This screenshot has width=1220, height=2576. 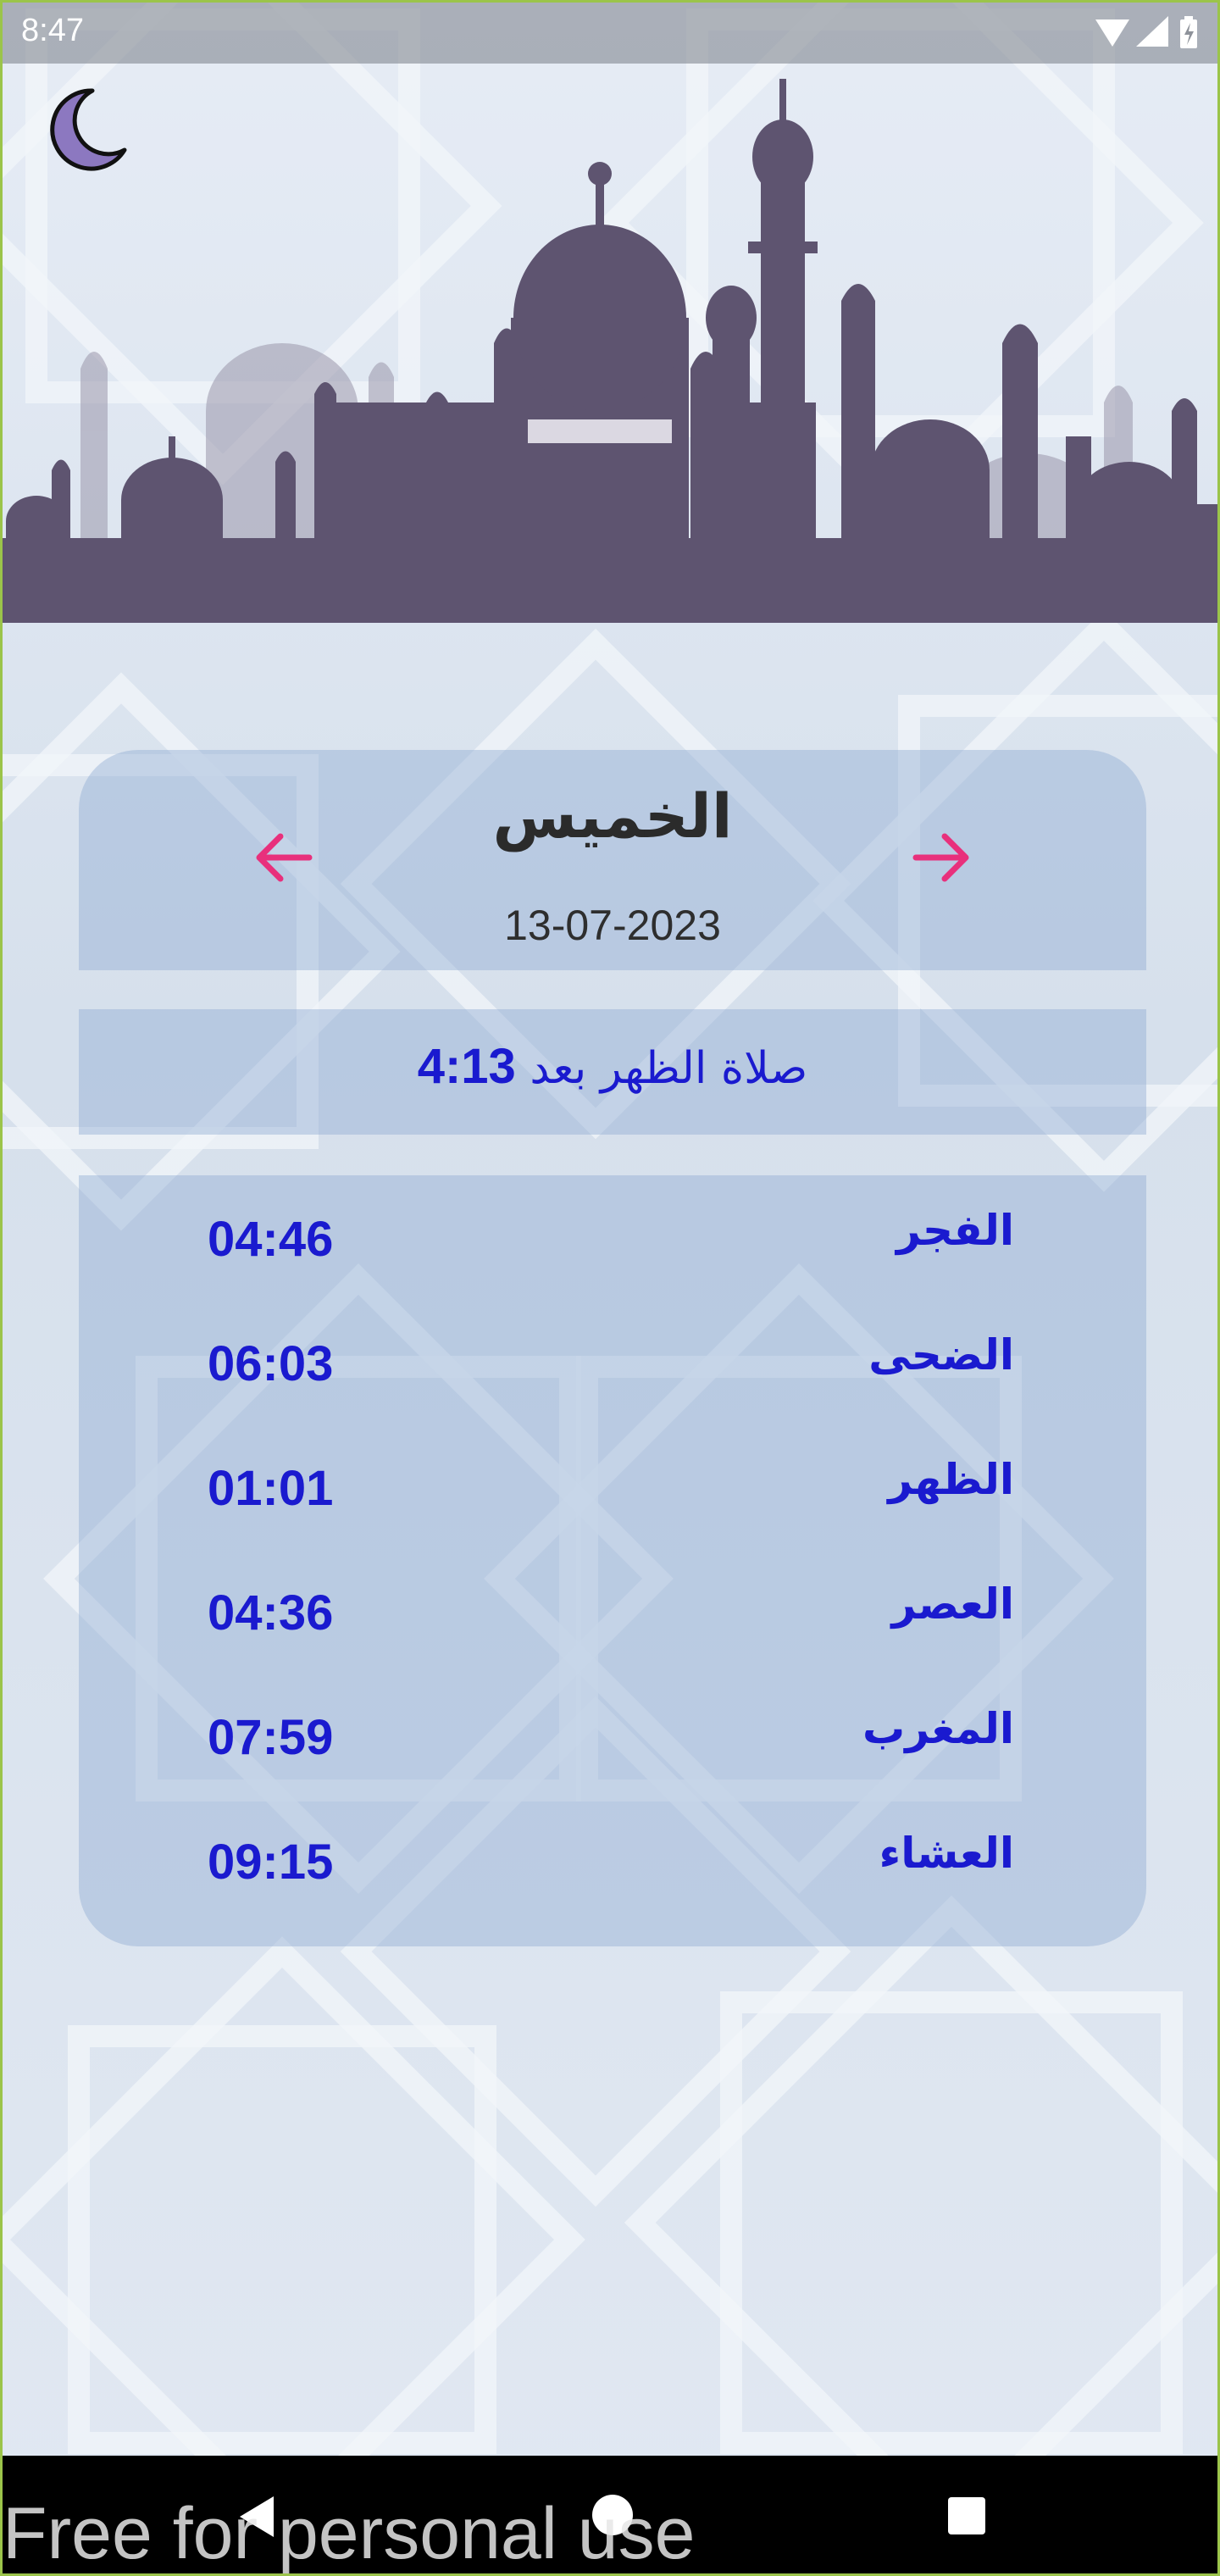 I want to click on wifi-icon, so click(x=1112, y=33).